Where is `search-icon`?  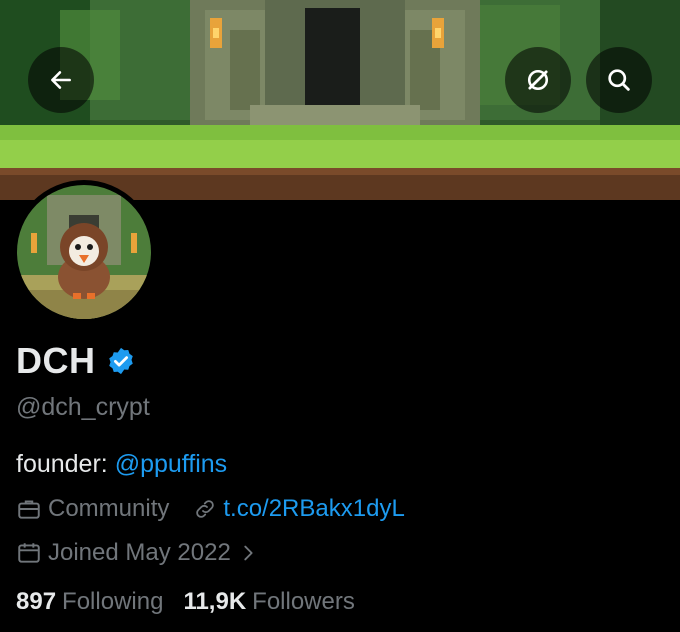 search-icon is located at coordinates (619, 80).